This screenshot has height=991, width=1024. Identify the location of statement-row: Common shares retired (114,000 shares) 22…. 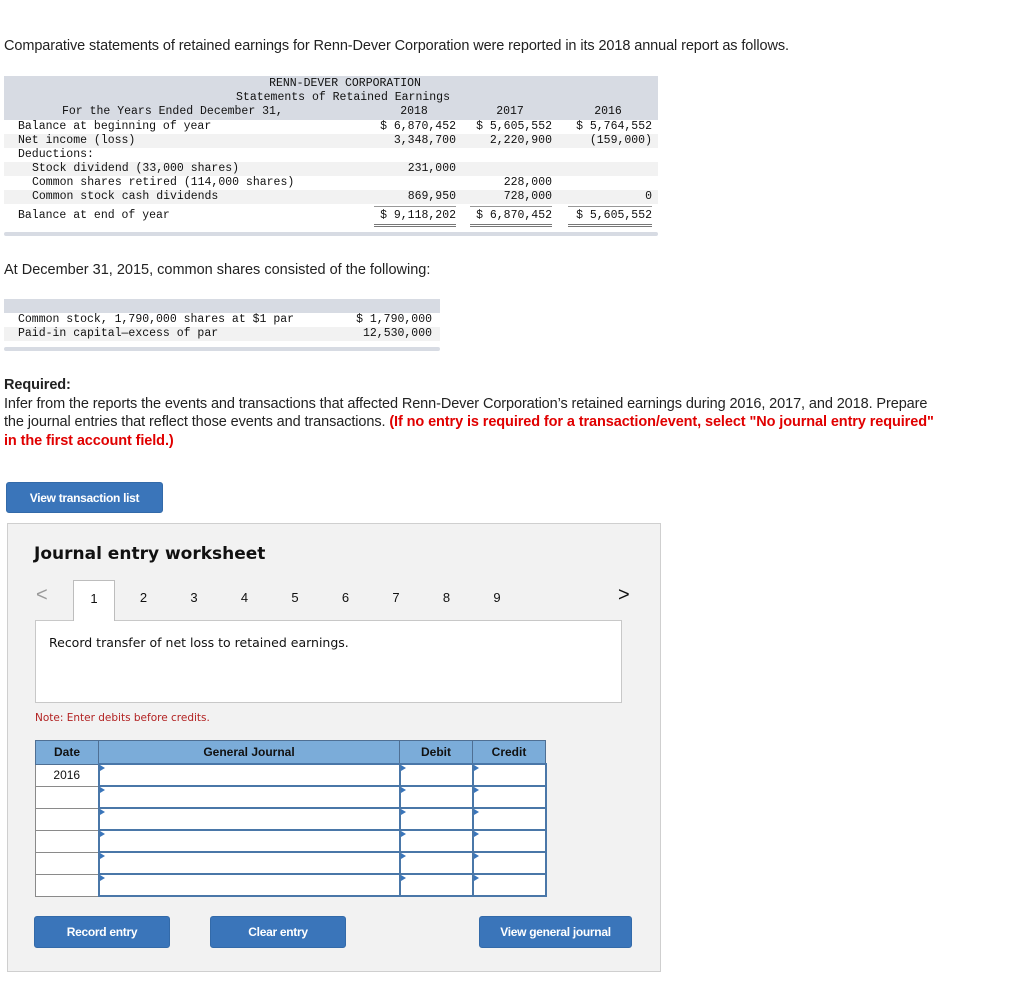
(331, 183).